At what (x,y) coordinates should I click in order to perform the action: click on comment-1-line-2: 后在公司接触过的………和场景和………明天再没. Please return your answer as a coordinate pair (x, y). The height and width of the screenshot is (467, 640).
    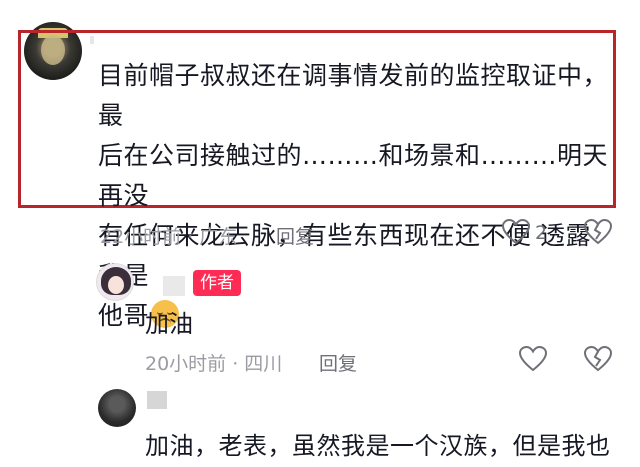
    Looking at the image, I should click on (353, 175).